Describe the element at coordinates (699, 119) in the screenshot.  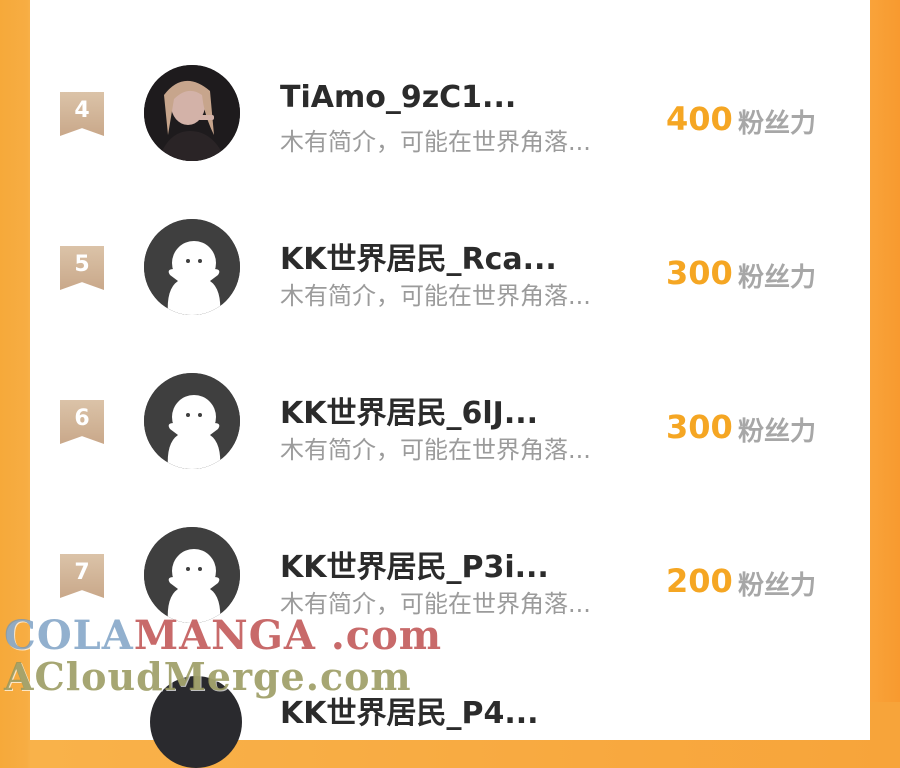
I see `fan-power-score: 400` at that location.